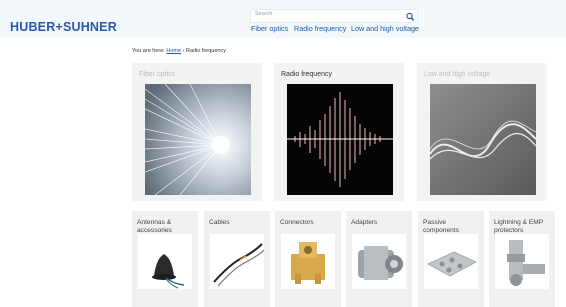  Describe the element at coordinates (364, 222) in the screenshot. I see `subcategory-label: Adapters` at that location.